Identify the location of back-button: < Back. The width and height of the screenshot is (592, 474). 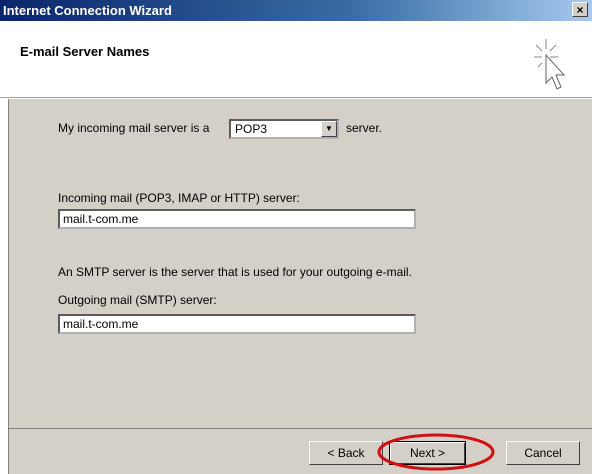
(346, 453).